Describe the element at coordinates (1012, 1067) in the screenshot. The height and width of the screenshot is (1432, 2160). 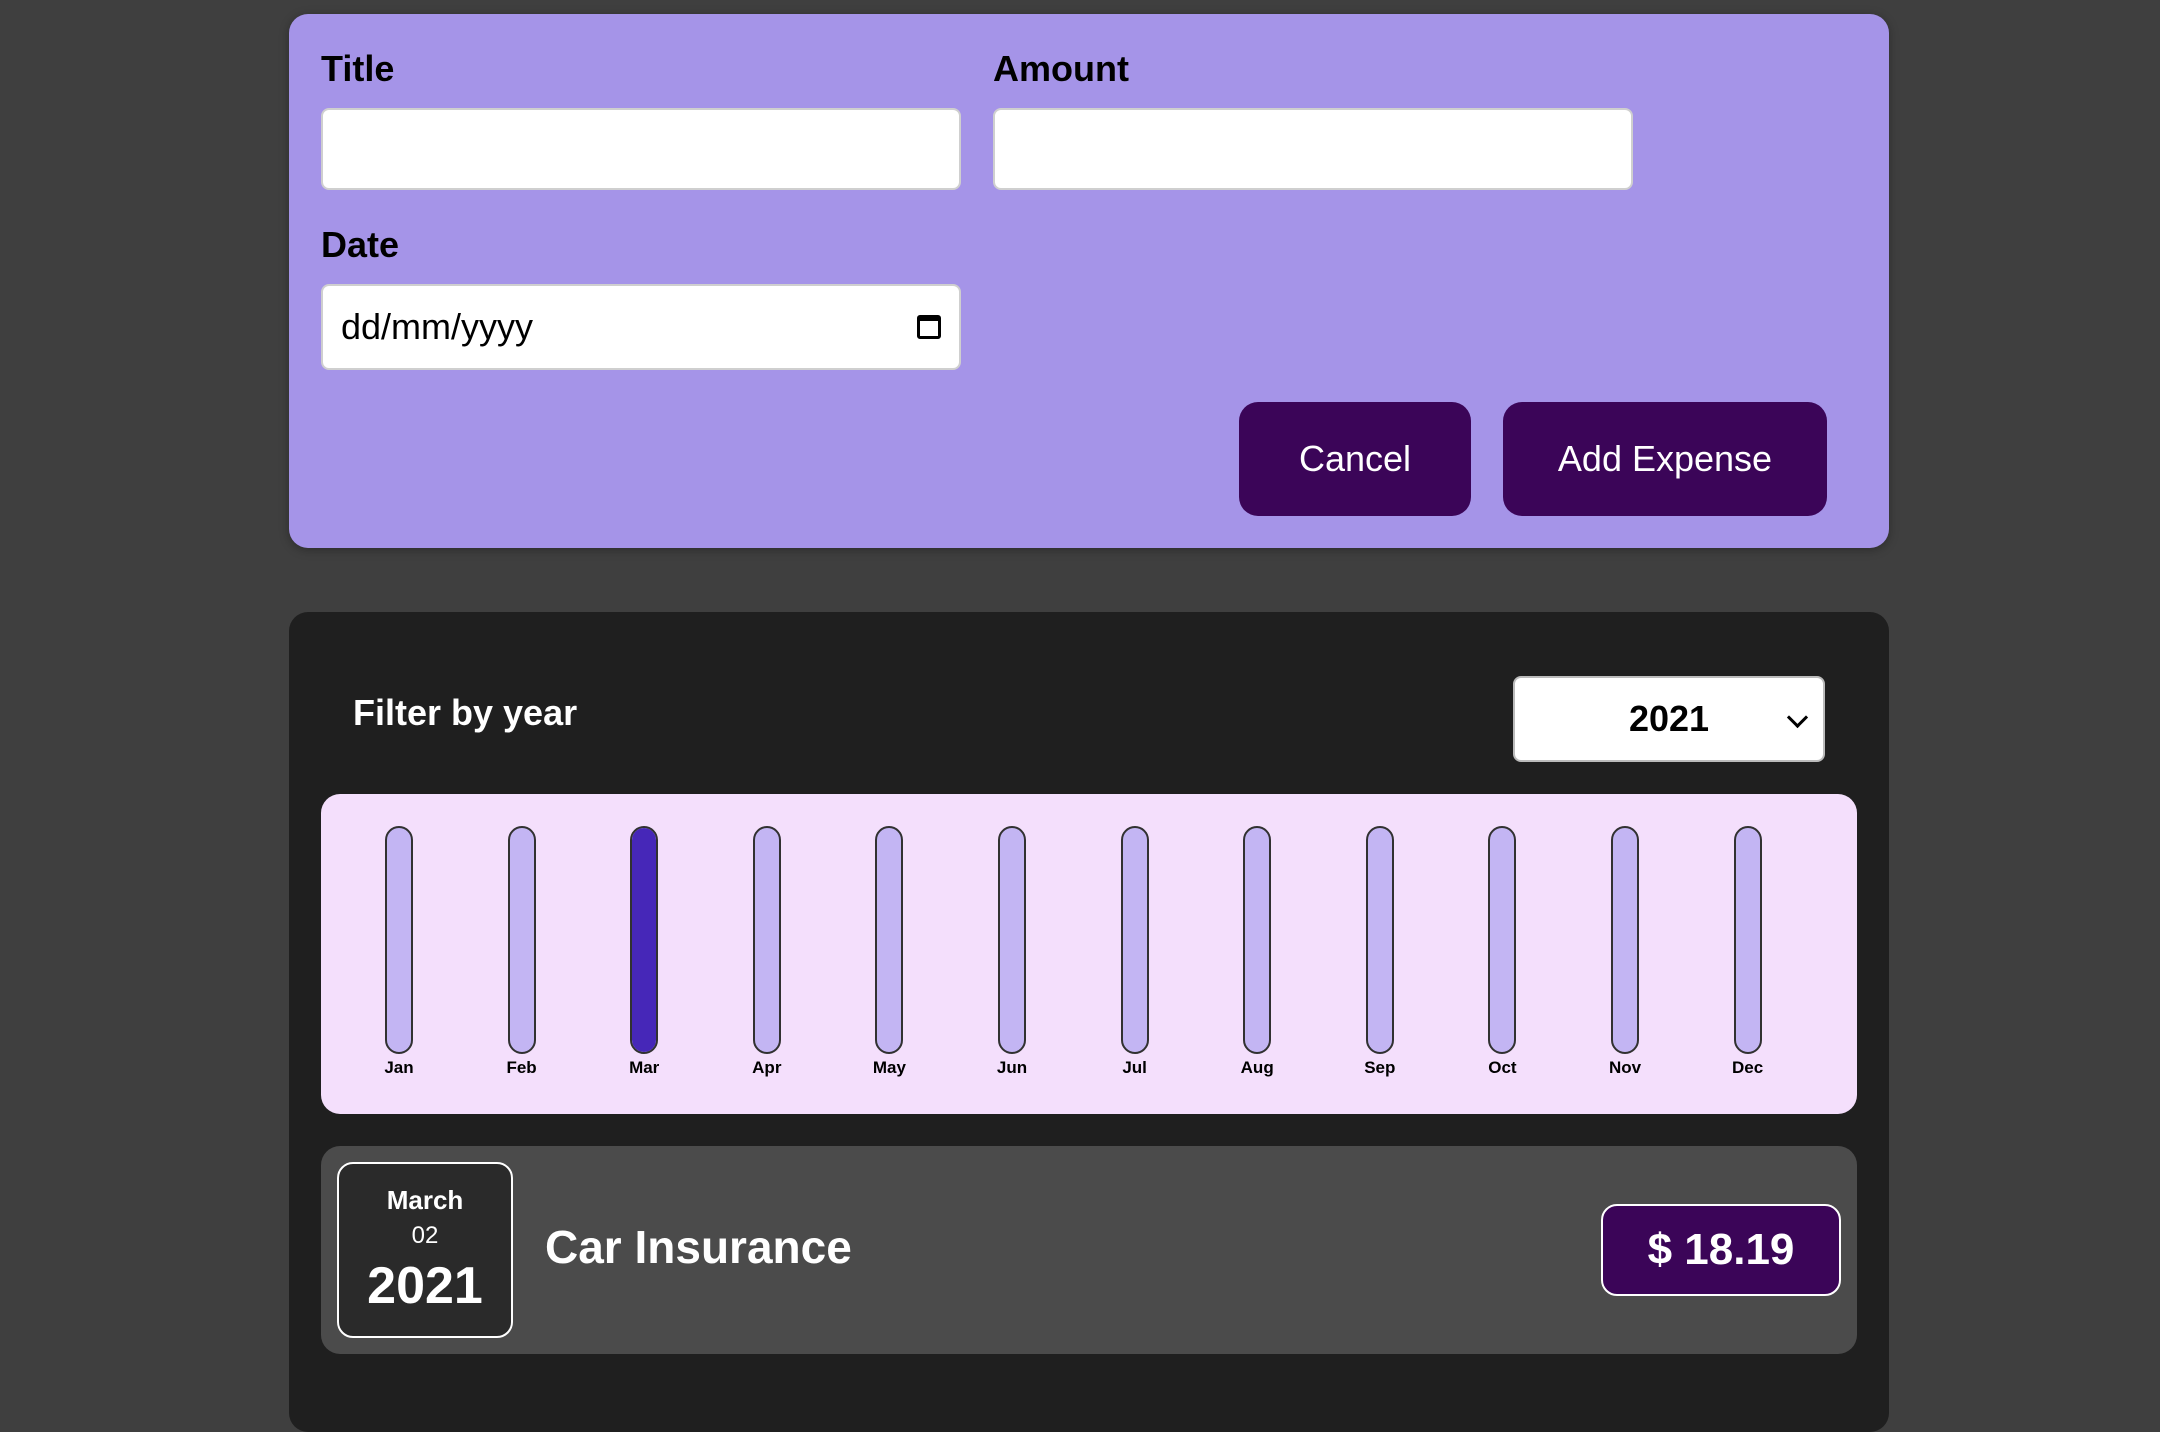
I see `chart-bar-label: Jun` at that location.